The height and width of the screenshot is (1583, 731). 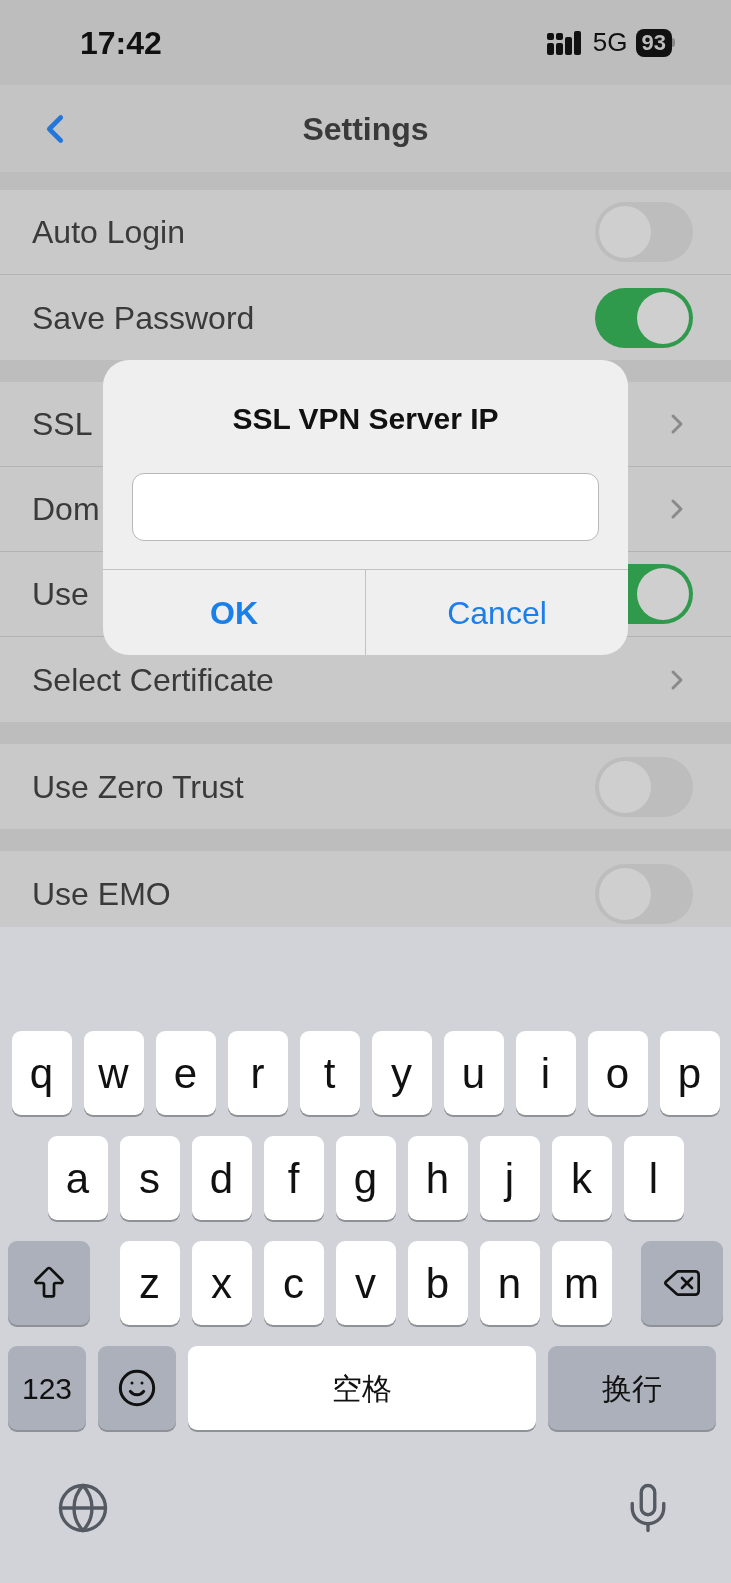 What do you see at coordinates (41, 1073) in the screenshot?
I see `letter-key: q` at bounding box center [41, 1073].